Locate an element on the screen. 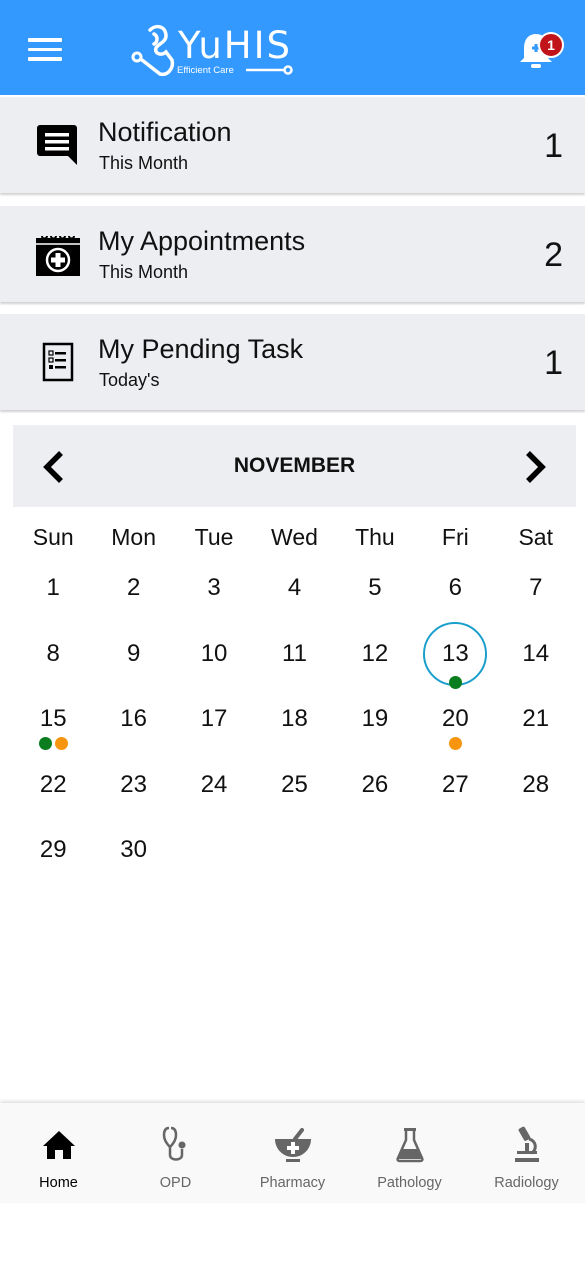 This screenshot has width=585, height=1266. calendar-day-selected: 13 is located at coordinates (455, 655).